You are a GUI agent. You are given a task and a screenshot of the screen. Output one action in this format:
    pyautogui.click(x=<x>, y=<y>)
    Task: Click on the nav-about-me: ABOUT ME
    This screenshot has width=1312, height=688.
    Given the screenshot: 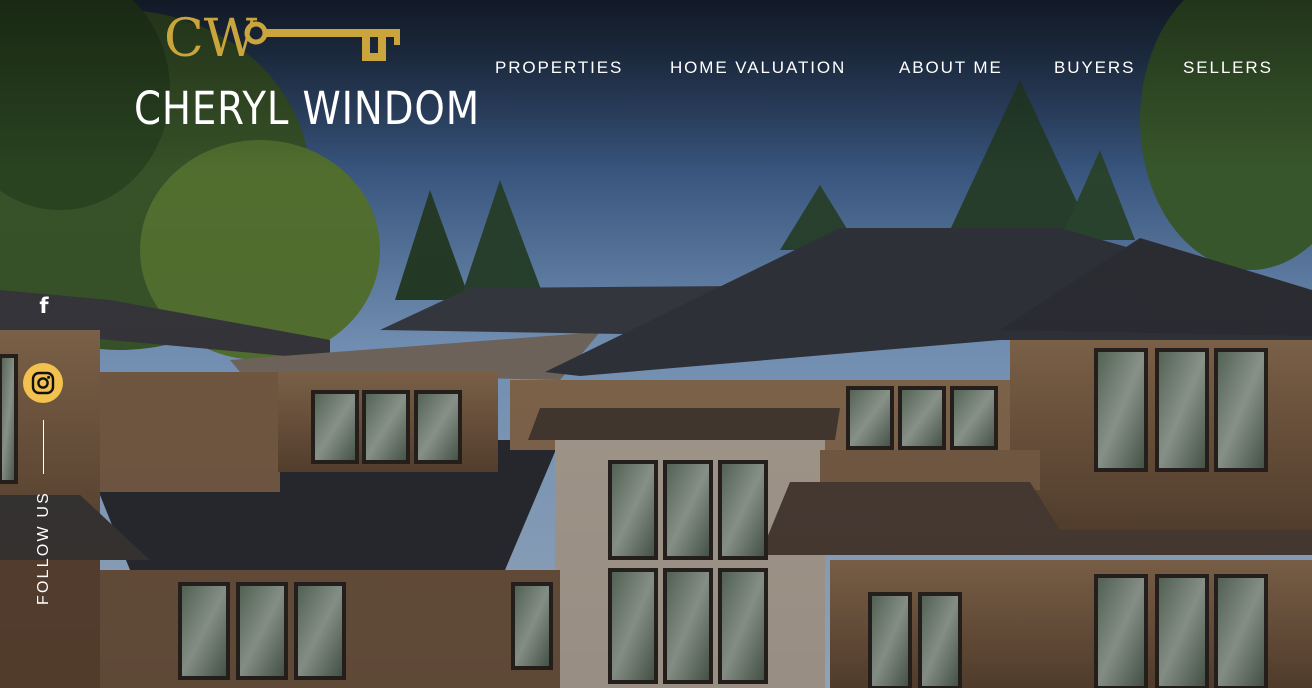 What is the action you would take?
    pyautogui.click(x=951, y=68)
    